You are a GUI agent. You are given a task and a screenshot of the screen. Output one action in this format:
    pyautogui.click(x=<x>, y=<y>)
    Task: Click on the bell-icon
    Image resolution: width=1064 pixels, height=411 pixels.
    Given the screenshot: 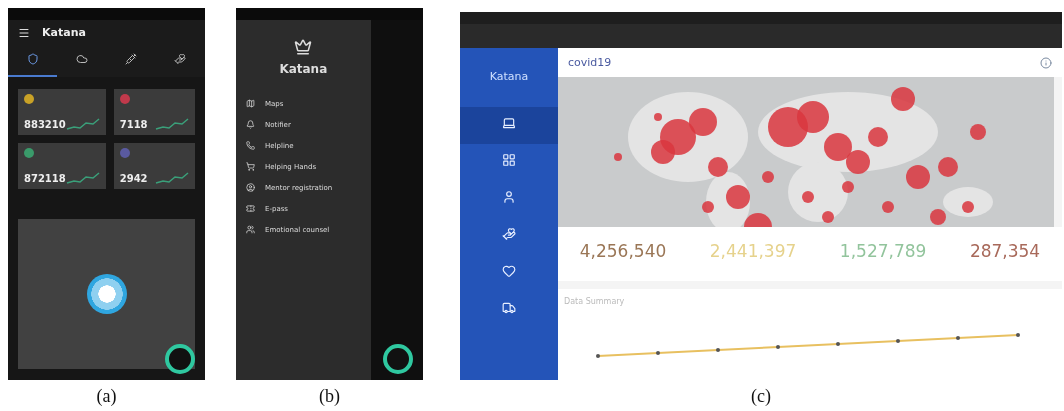 What is the action you would take?
    pyautogui.click(x=250, y=124)
    